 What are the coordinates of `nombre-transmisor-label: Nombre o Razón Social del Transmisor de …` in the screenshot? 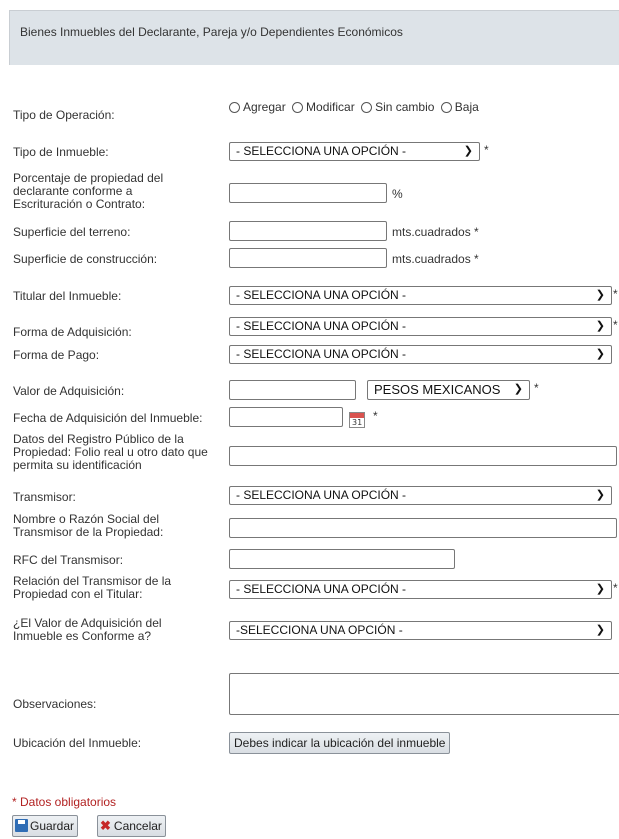 It's located at (88, 525).